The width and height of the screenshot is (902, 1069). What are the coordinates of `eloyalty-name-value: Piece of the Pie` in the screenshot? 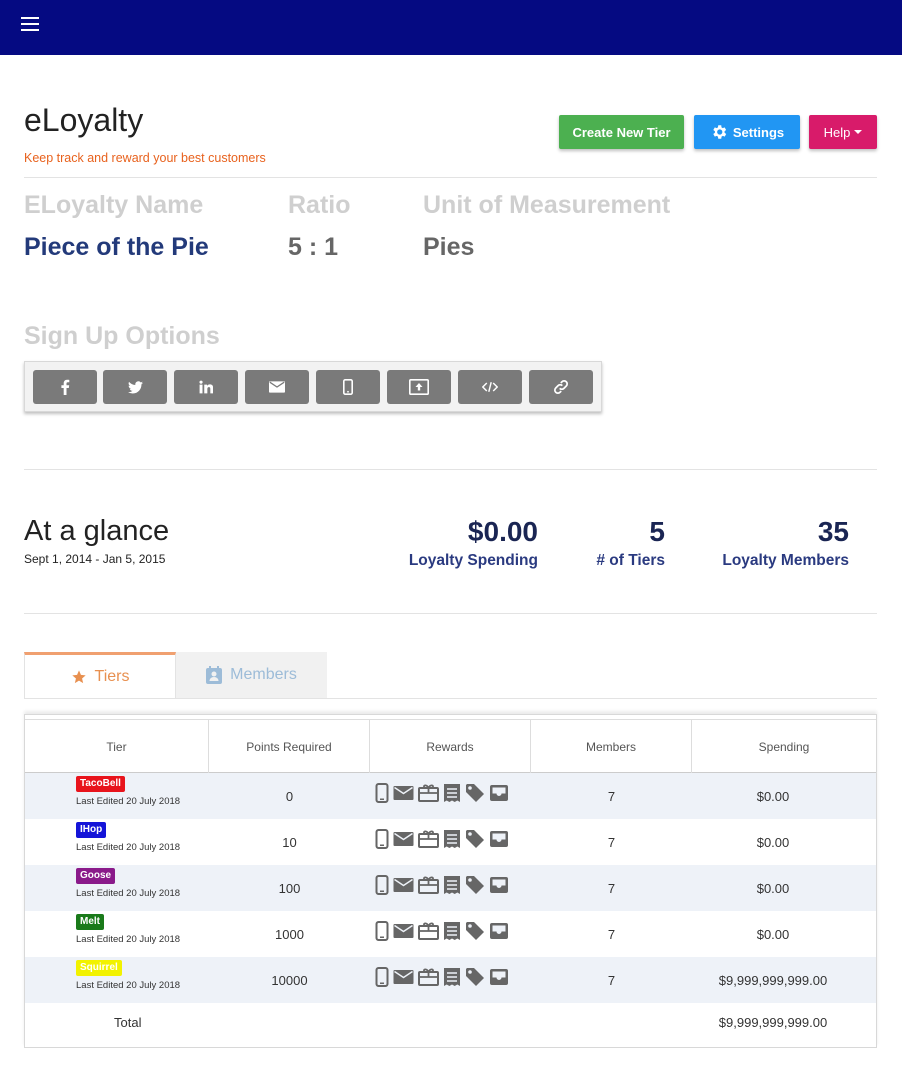 It's located at (116, 247).